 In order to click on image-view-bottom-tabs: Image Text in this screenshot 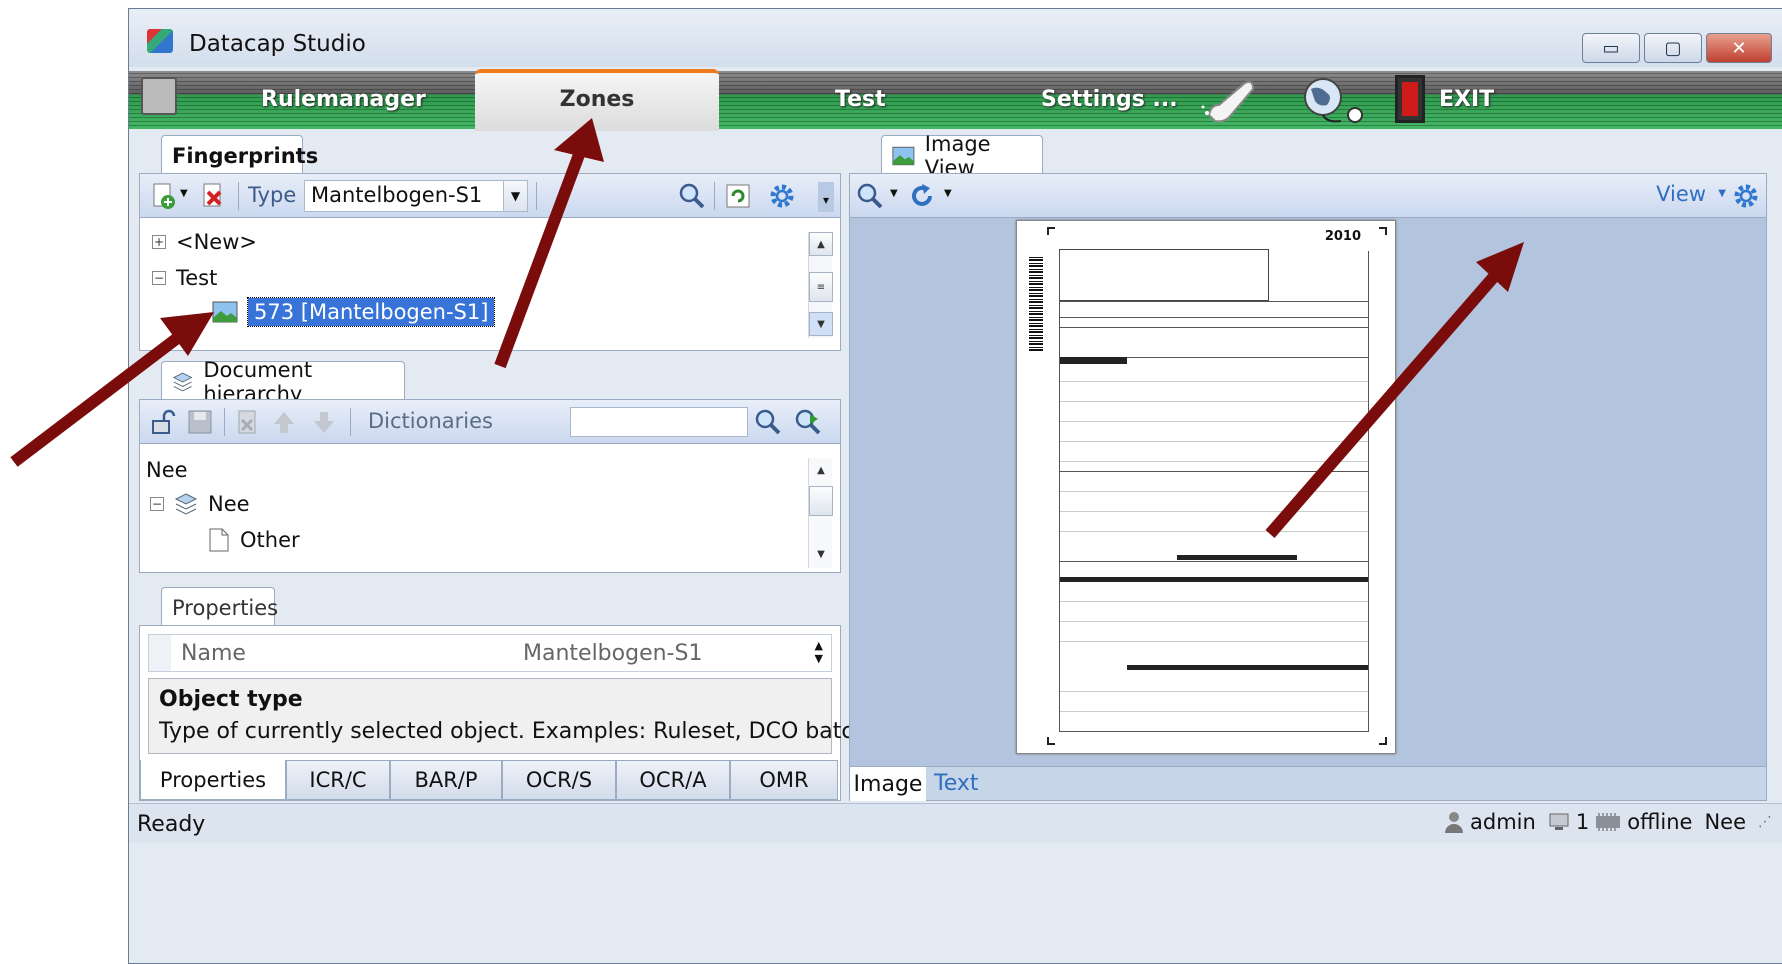, I will do `click(1308, 783)`.